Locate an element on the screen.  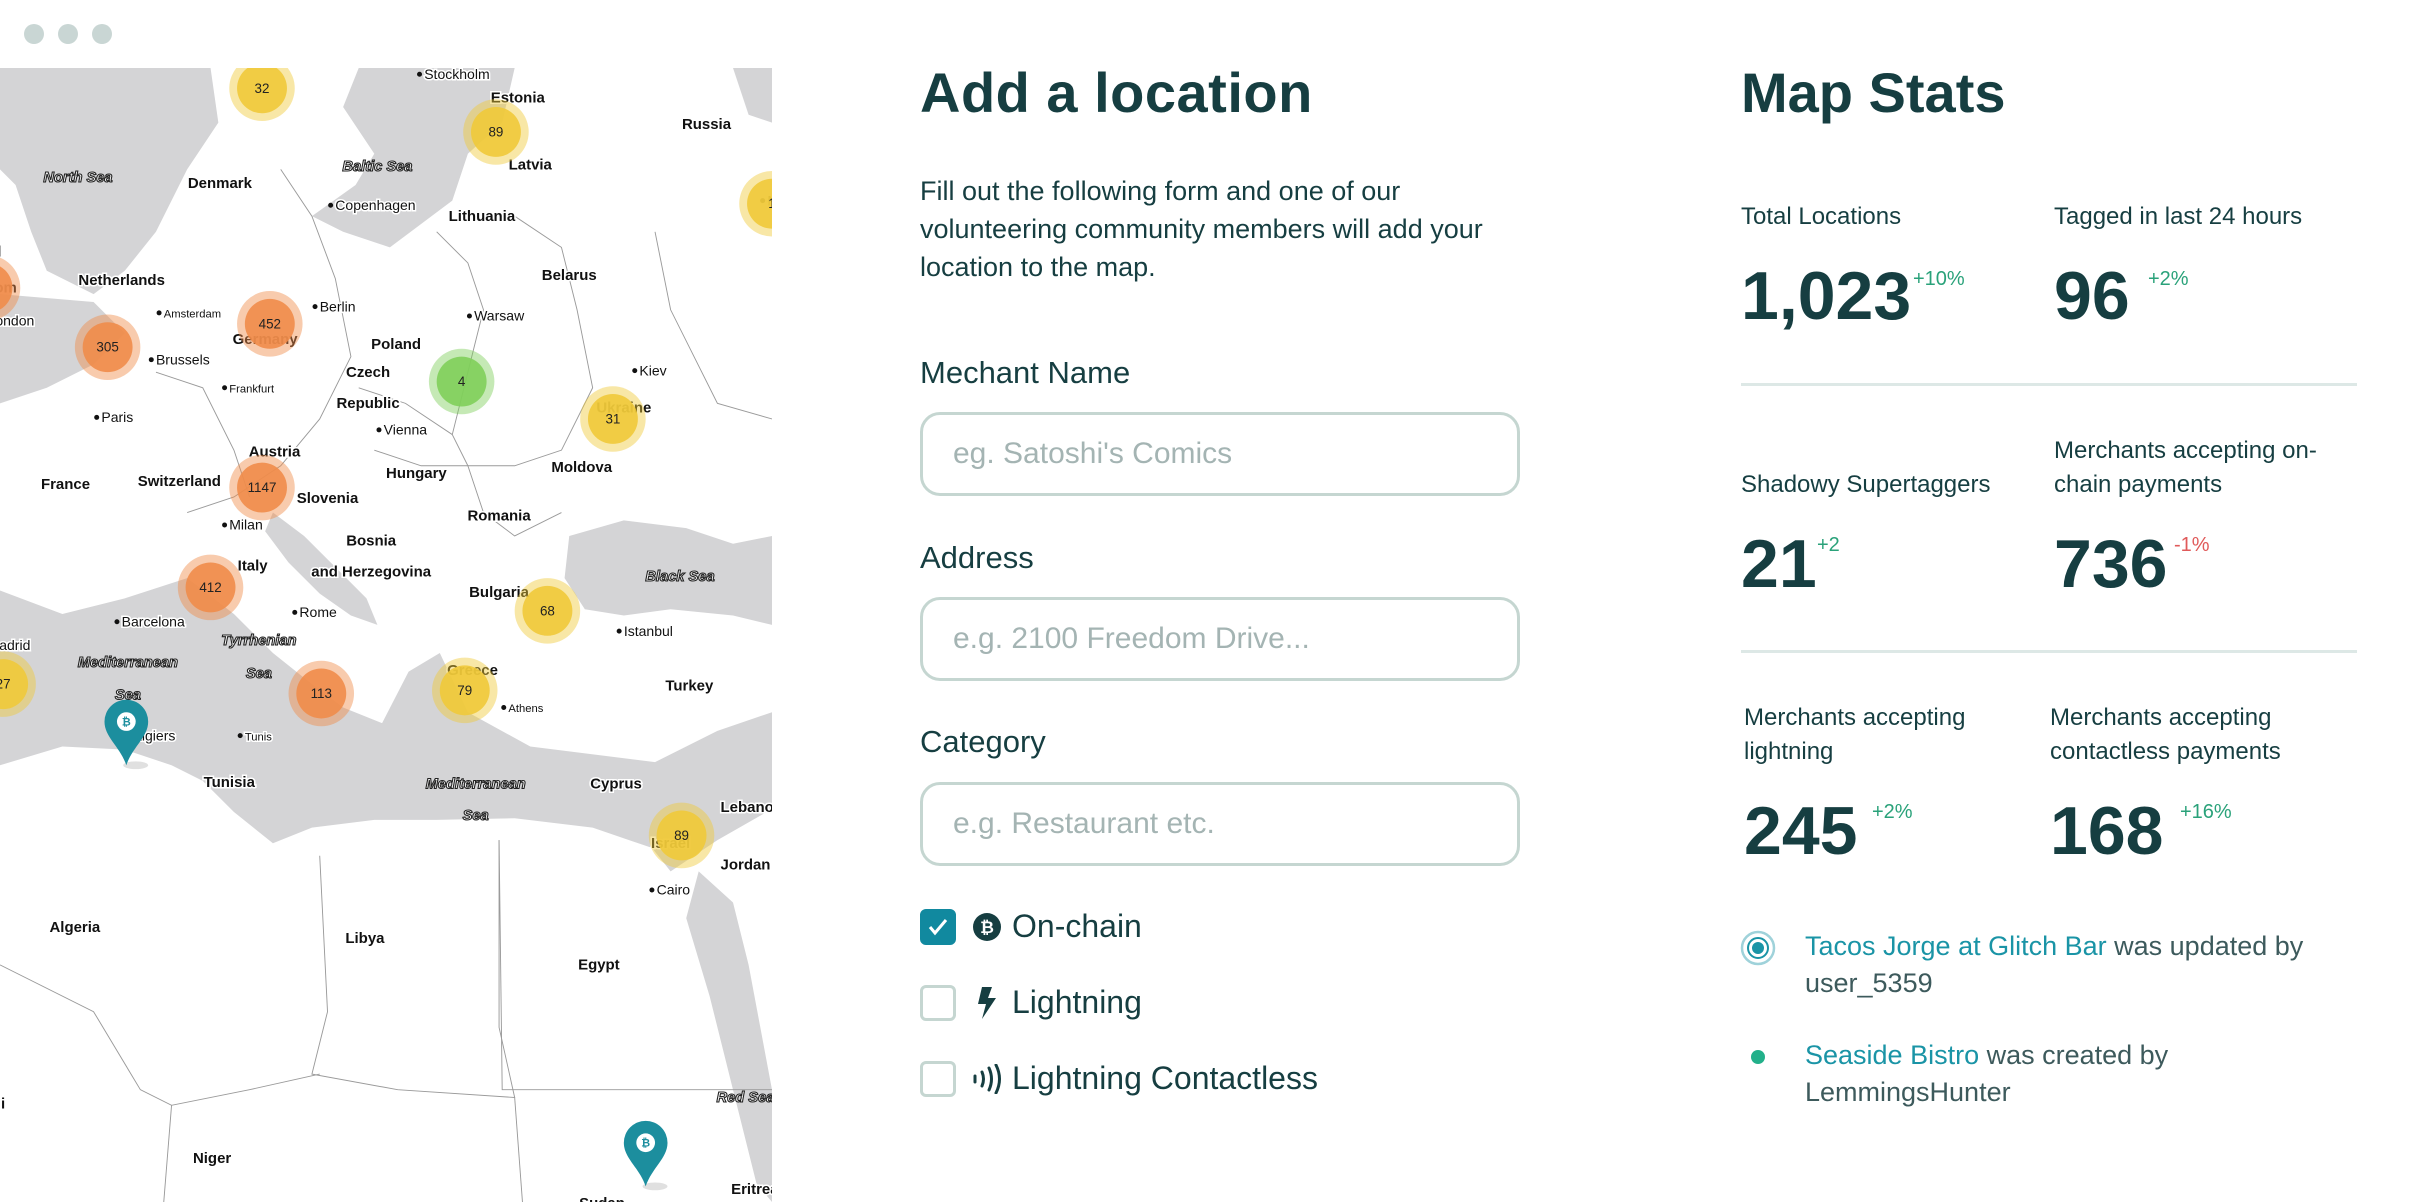
cluster-marker: 1147 is located at coordinates (262, 487).